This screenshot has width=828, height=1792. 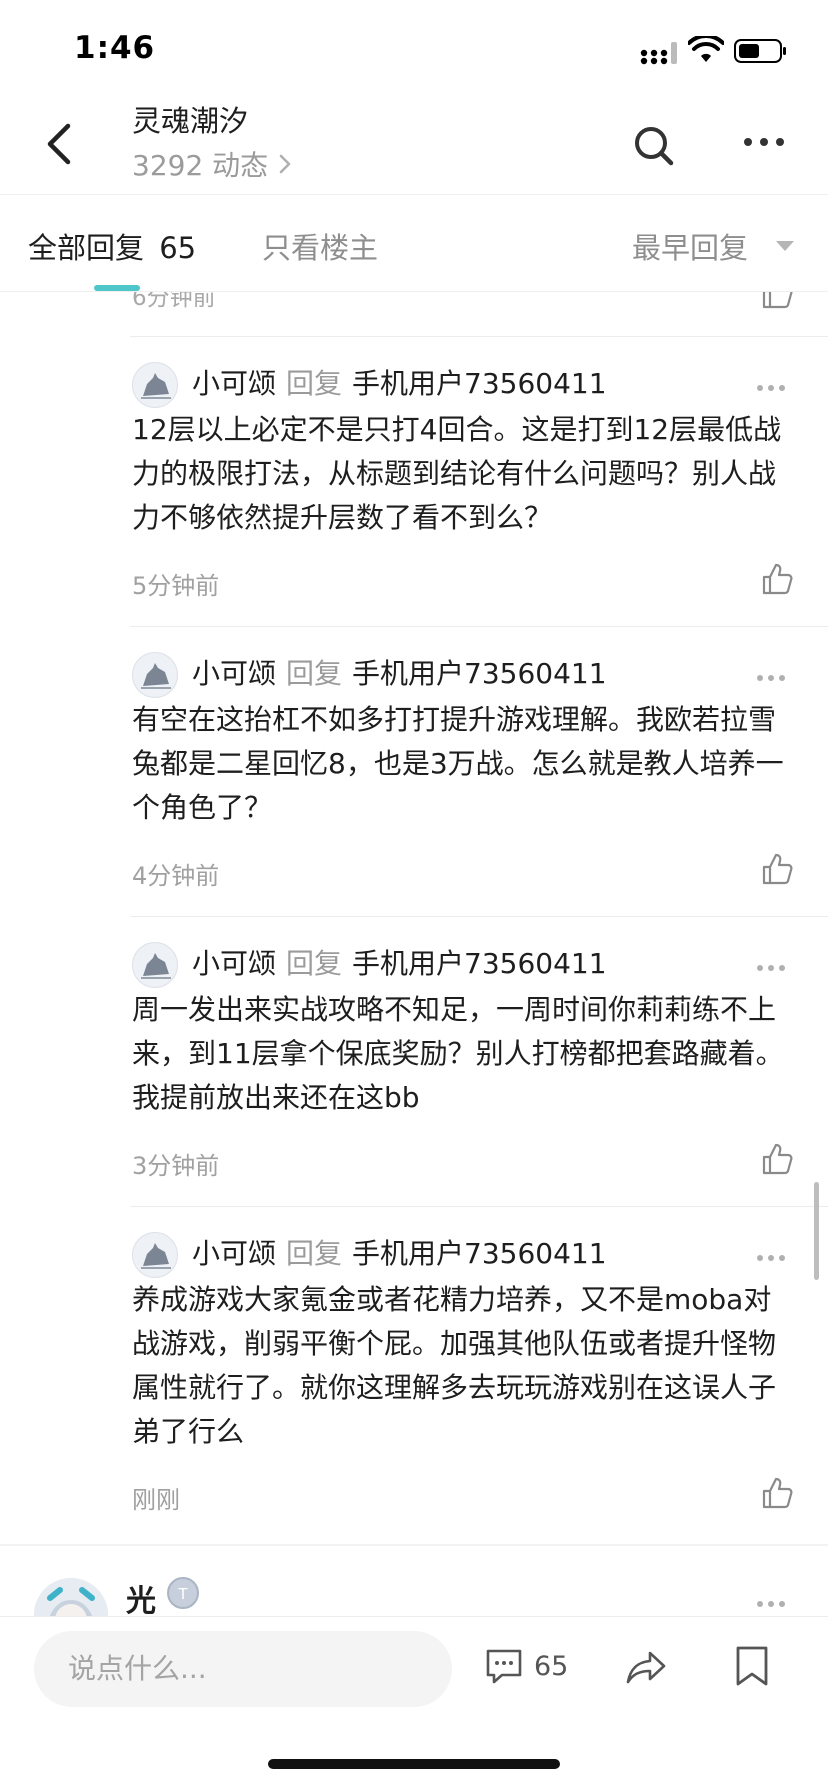 I want to click on tab-all-replies: 全部回复 65, so click(x=112, y=246).